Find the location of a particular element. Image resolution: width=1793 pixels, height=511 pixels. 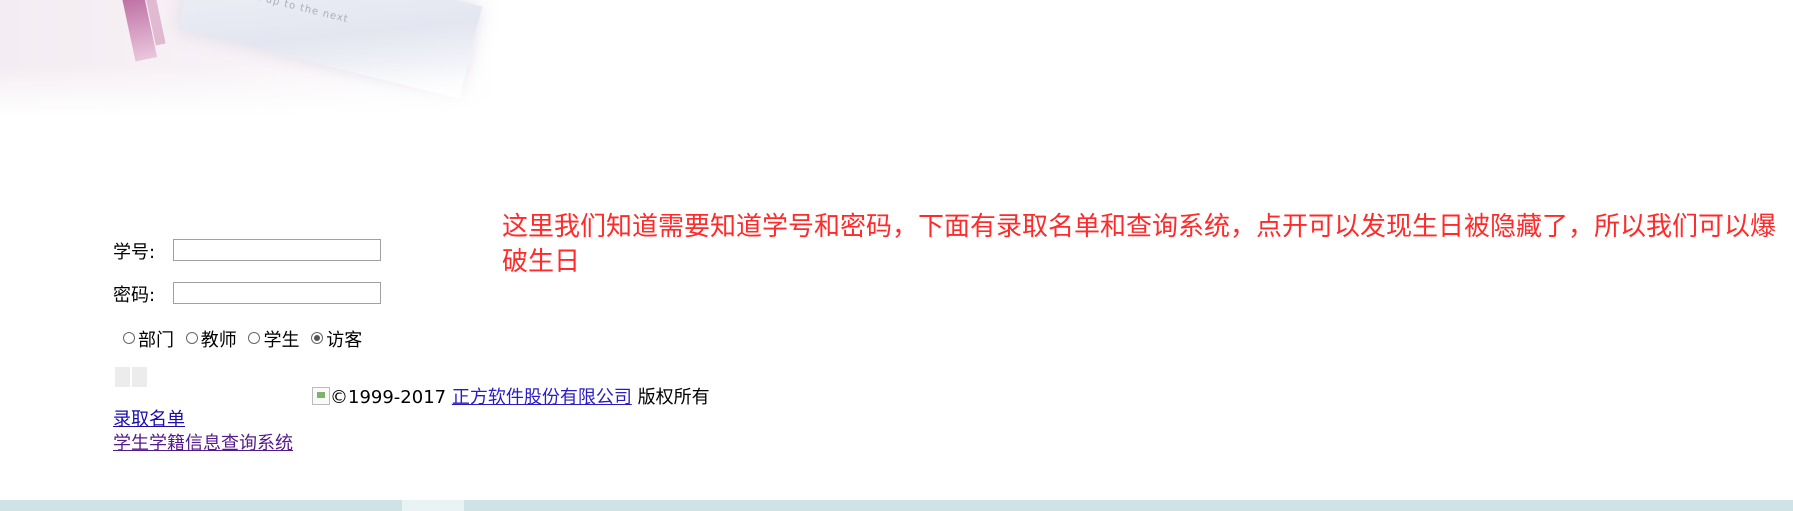

quick-links: 录取名单 学生学籍信息查询系统 is located at coordinates (203, 432).